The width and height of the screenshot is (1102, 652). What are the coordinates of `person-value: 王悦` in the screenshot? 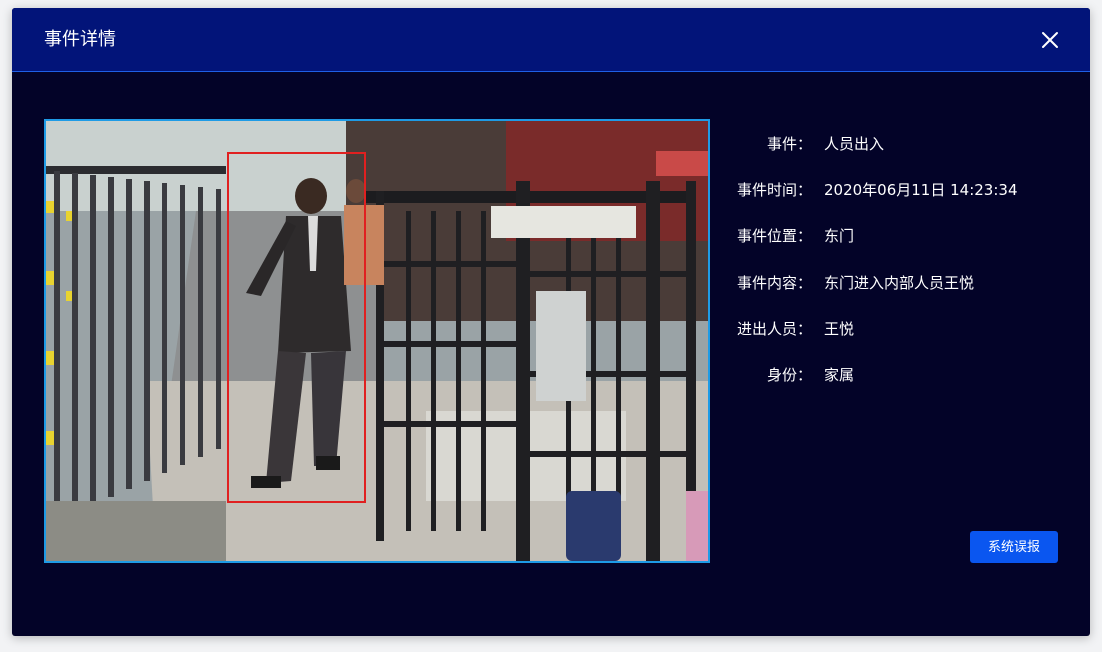 It's located at (839, 328).